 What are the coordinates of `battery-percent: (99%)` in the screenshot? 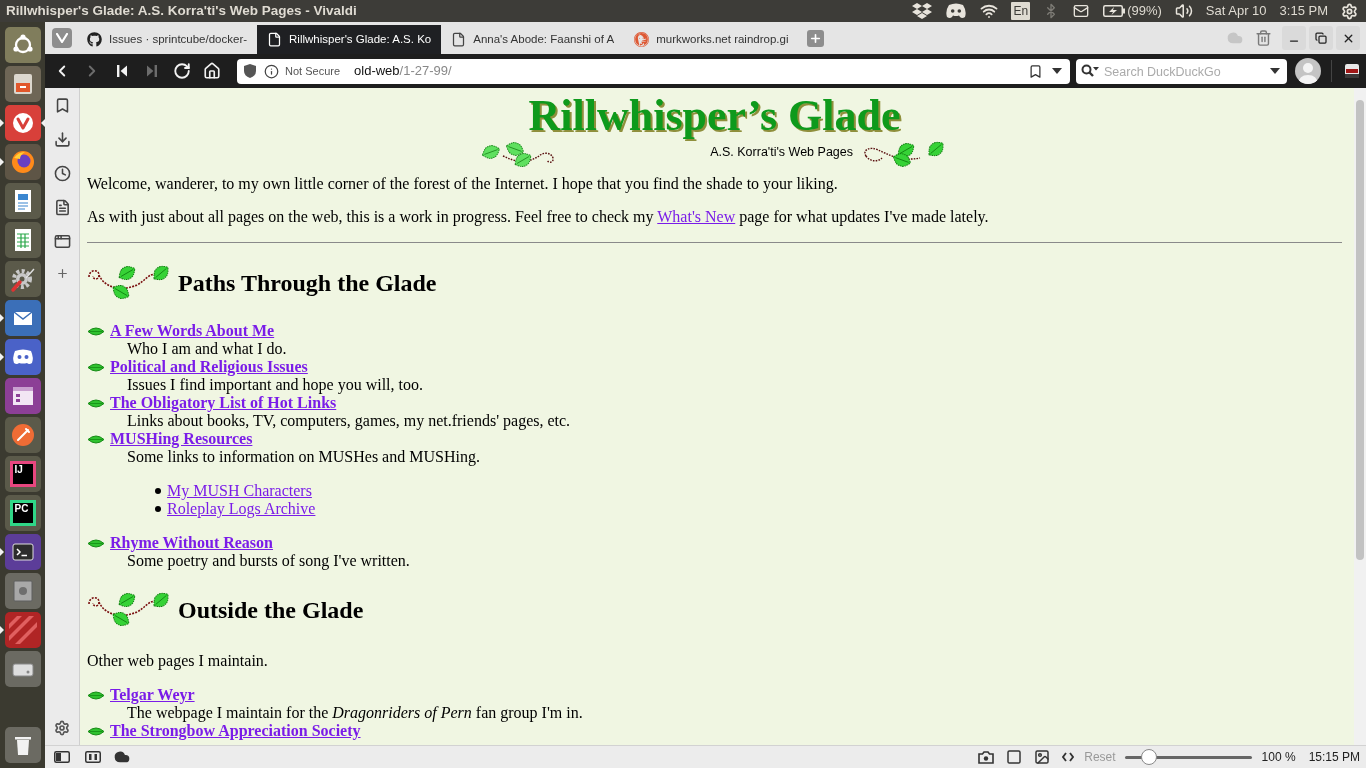 It's located at (1144, 11).